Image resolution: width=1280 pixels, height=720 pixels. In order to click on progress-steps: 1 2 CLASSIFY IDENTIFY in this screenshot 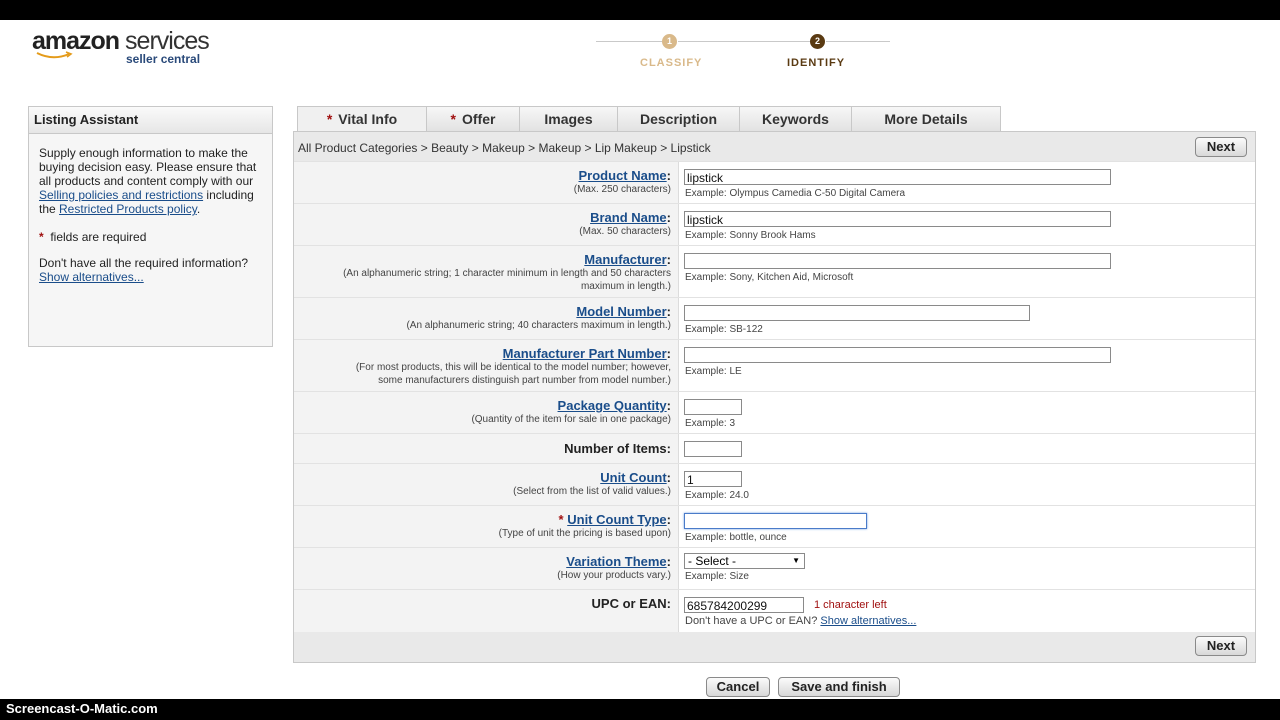, I will do `click(743, 53)`.